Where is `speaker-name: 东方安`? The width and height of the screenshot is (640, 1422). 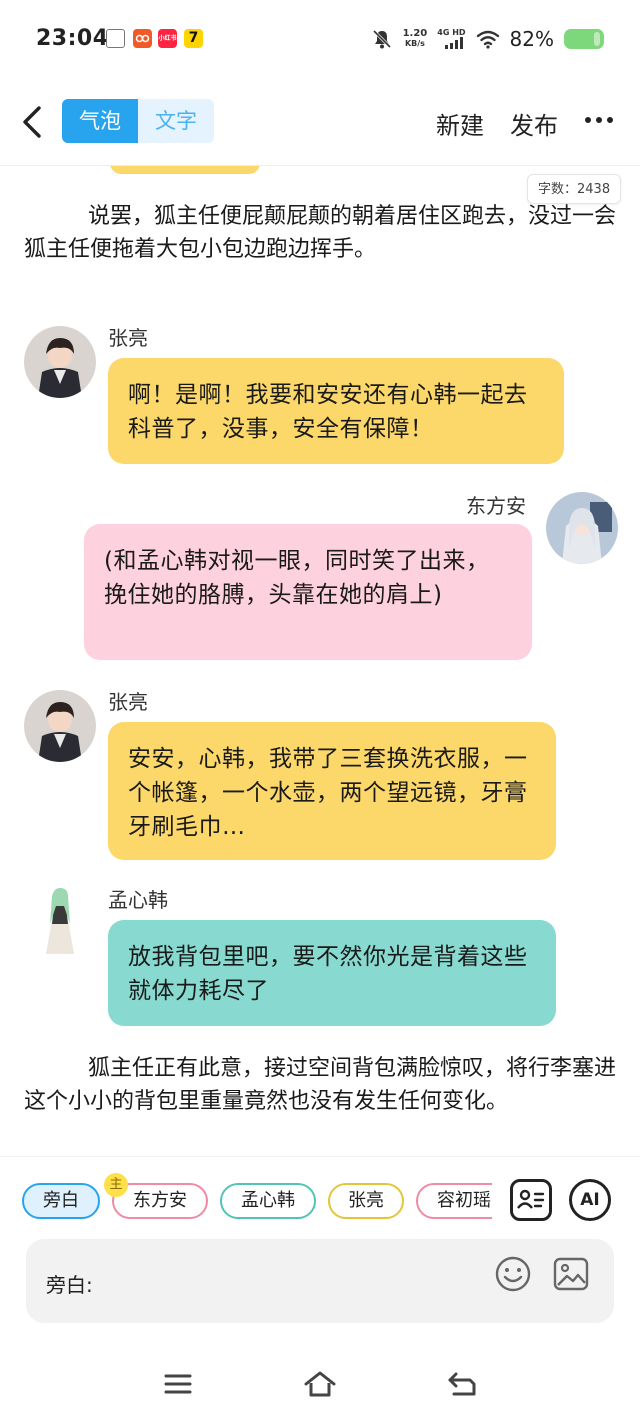
speaker-name: 东方安 is located at coordinates (496, 506).